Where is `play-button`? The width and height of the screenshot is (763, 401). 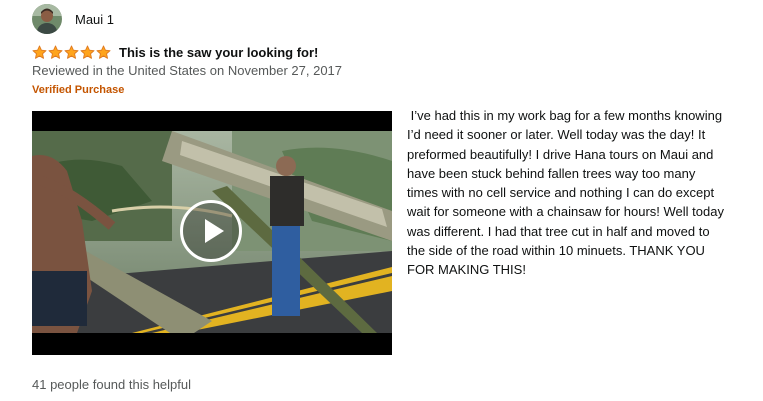 play-button is located at coordinates (211, 231).